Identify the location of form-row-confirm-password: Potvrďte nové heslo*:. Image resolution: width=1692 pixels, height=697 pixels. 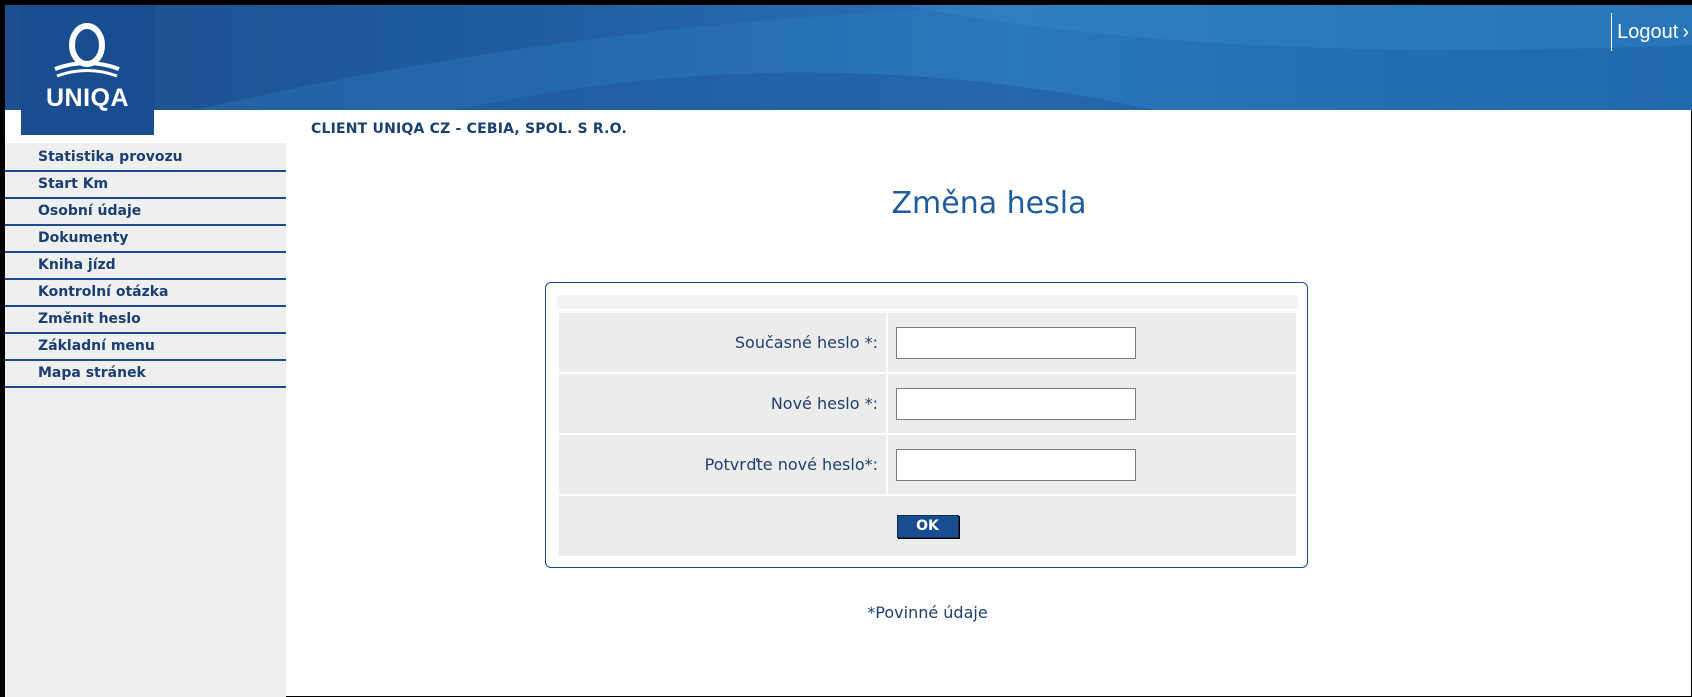
(927, 464).